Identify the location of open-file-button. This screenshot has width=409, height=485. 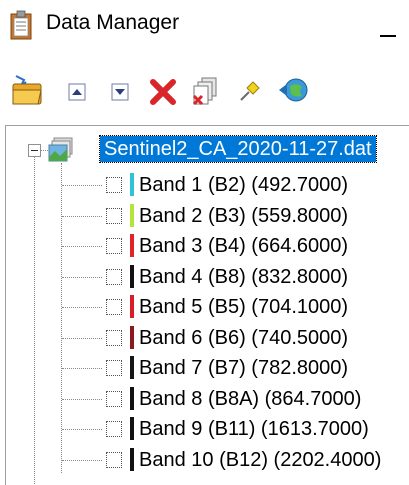
(27, 90).